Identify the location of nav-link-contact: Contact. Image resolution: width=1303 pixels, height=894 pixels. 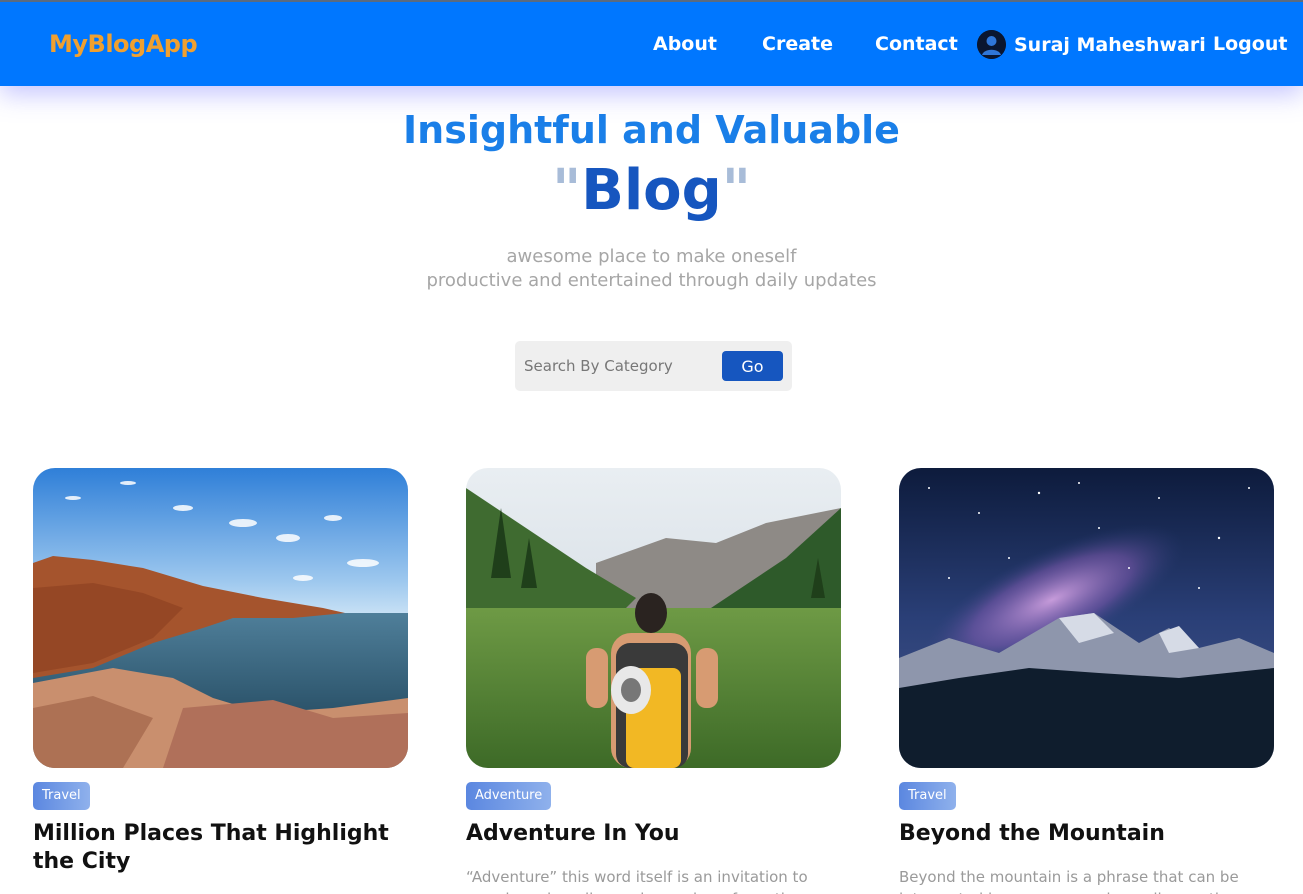
(916, 44).